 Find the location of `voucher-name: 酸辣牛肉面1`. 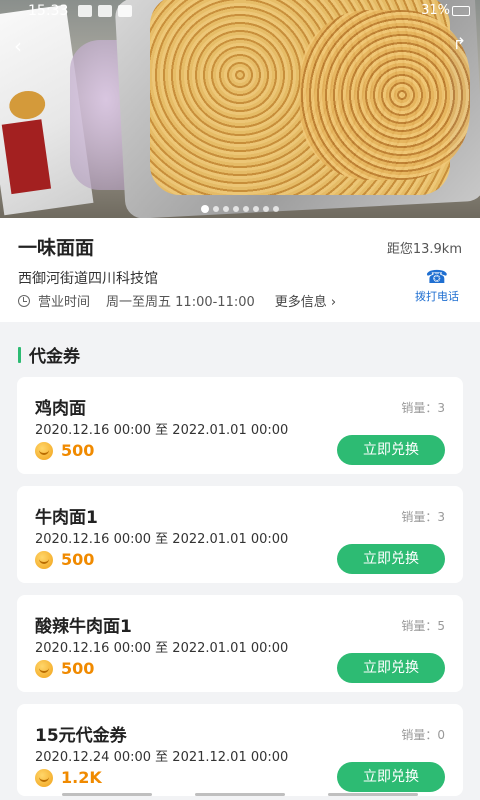

voucher-name: 酸辣牛肉面1 is located at coordinates (83, 627).